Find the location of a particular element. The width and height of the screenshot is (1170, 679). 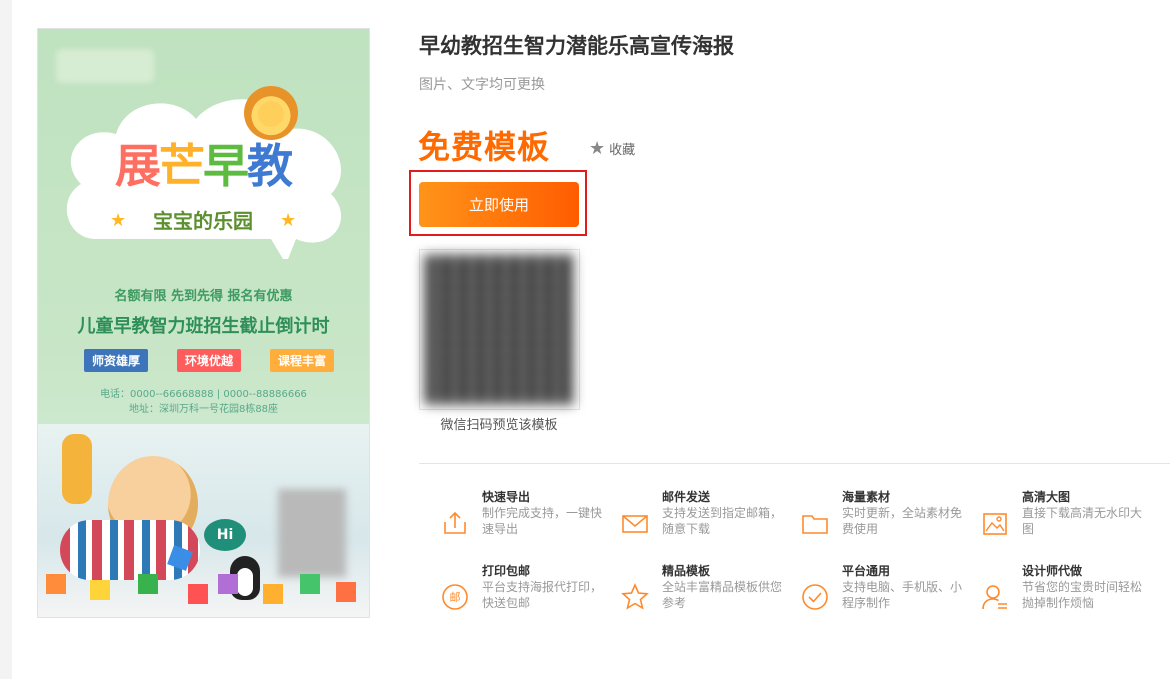

feature-title: 设计师代做 is located at coordinates (1052, 571).